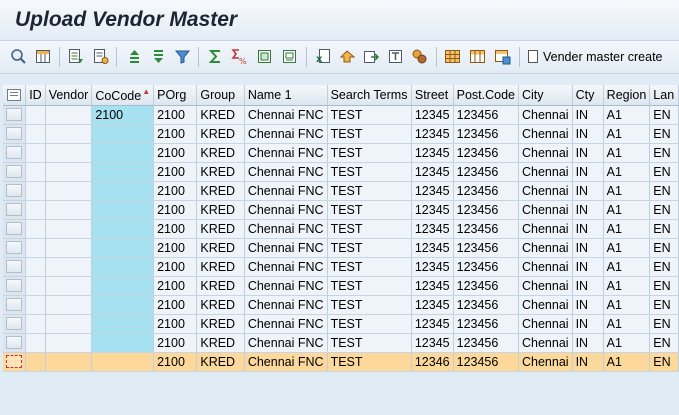 The image size is (679, 415). What do you see at coordinates (486, 95) in the screenshot?
I see `column-header-post-code: Post.Code` at bounding box center [486, 95].